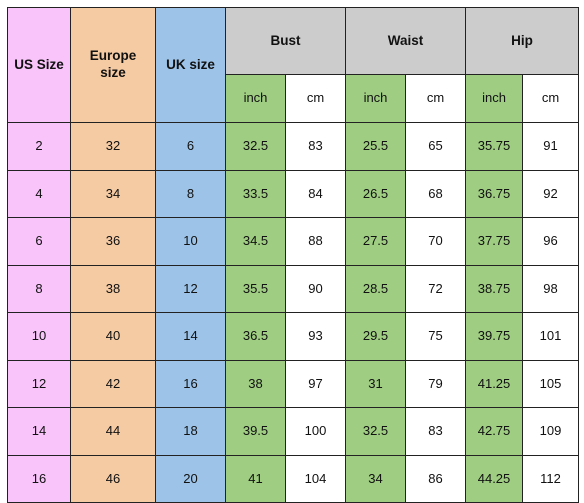 This screenshot has width=584, height=503. Describe the element at coordinates (315, 336) in the screenshot. I see `cell-bust-cm: 93` at that location.